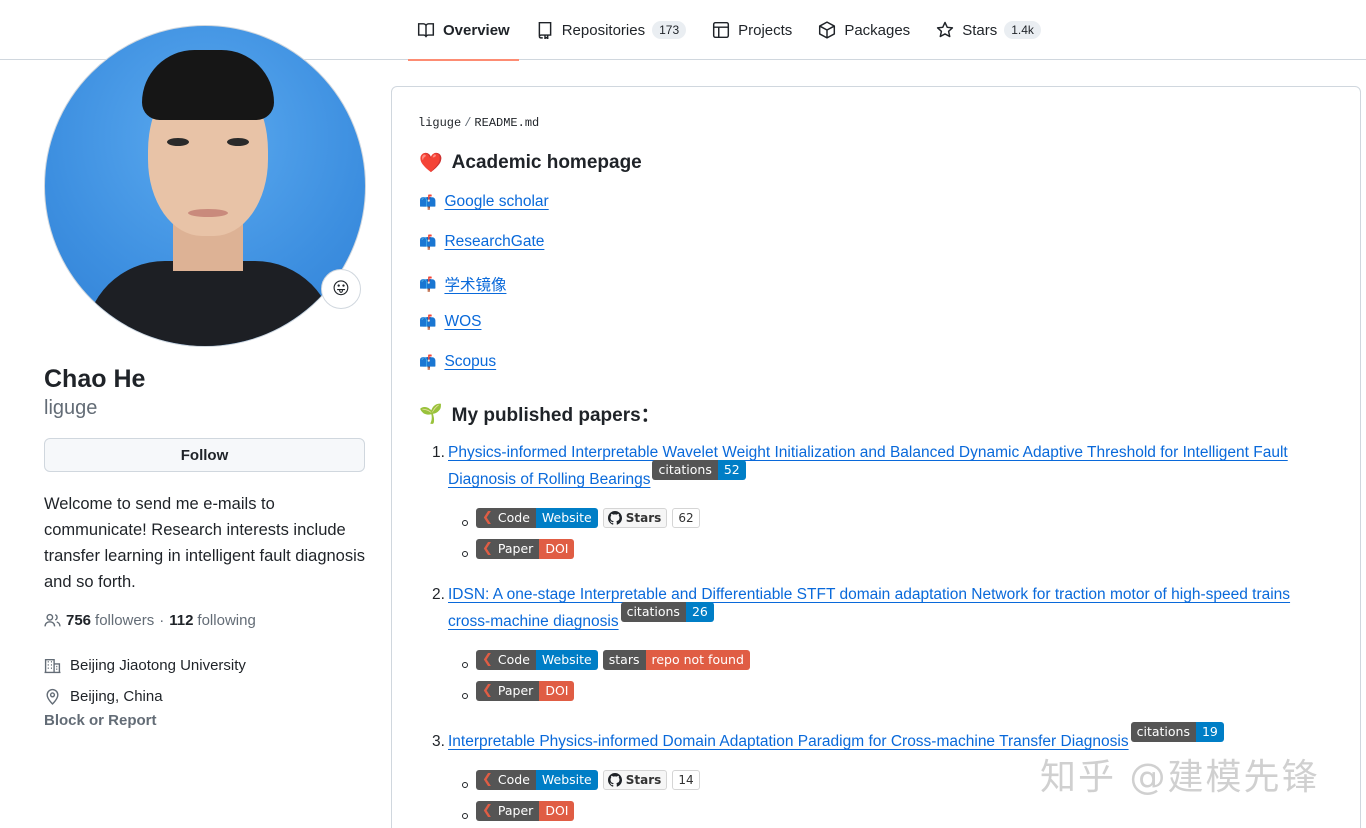 The height and width of the screenshot is (828, 1366). I want to click on wos-link: WOS, so click(462, 322).